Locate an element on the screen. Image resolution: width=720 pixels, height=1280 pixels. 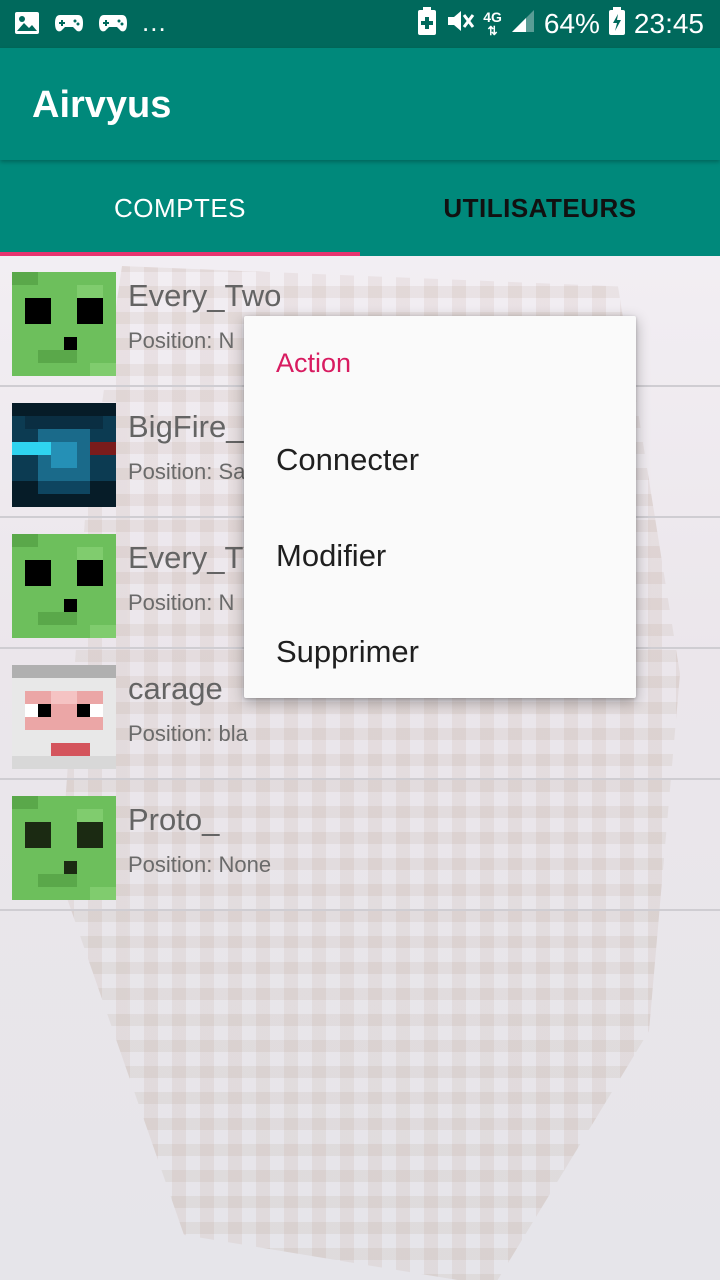
signal-icon is located at coordinates (523, 24).